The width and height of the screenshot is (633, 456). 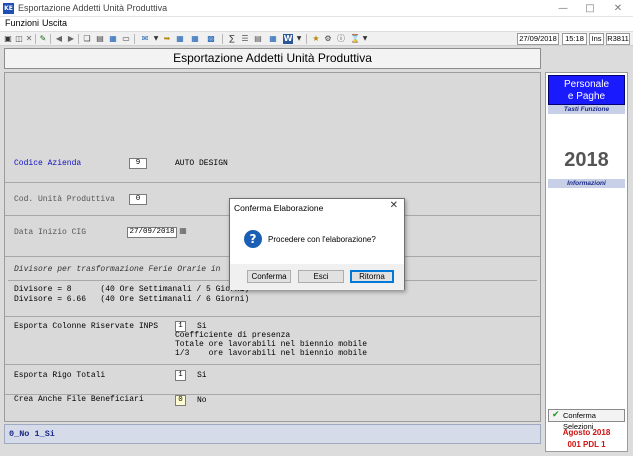 I want to click on question-icon: ?, so click(x=253, y=239).